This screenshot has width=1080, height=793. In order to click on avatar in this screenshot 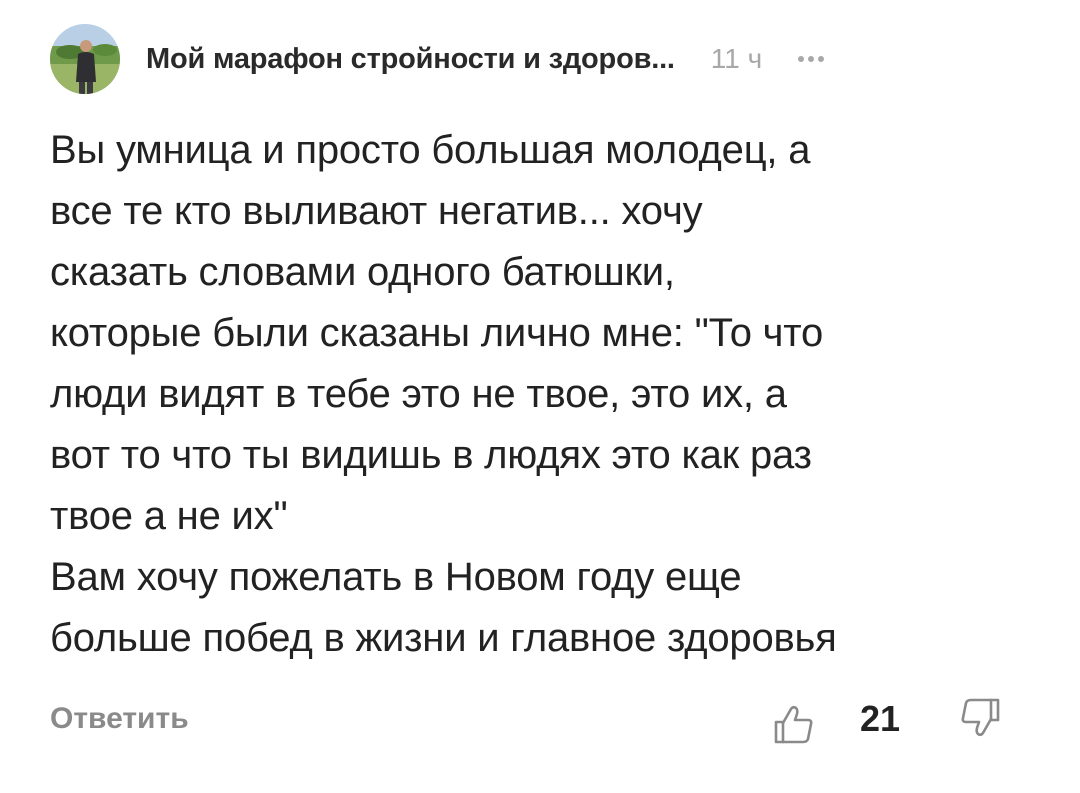, I will do `click(85, 59)`.